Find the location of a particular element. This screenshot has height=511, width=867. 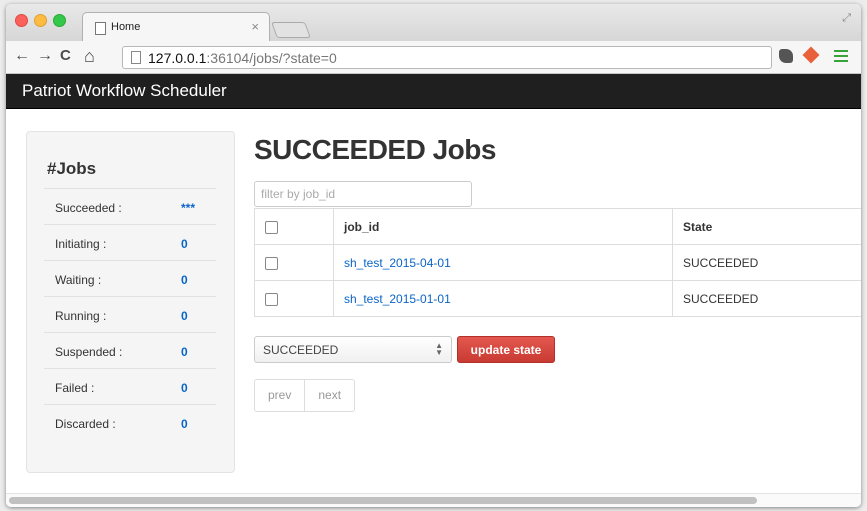

state-select-value: SUCCEEDED is located at coordinates (301, 350).